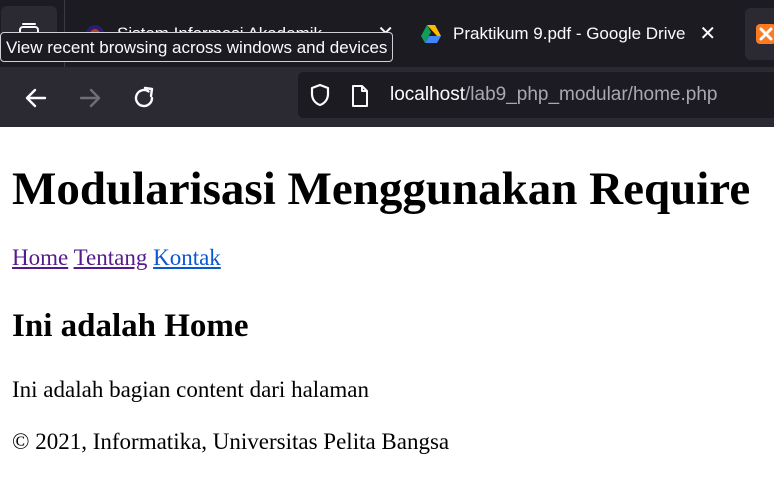 Image resolution: width=774 pixels, height=493 pixels. I want to click on google-drive-icon, so click(431, 34).